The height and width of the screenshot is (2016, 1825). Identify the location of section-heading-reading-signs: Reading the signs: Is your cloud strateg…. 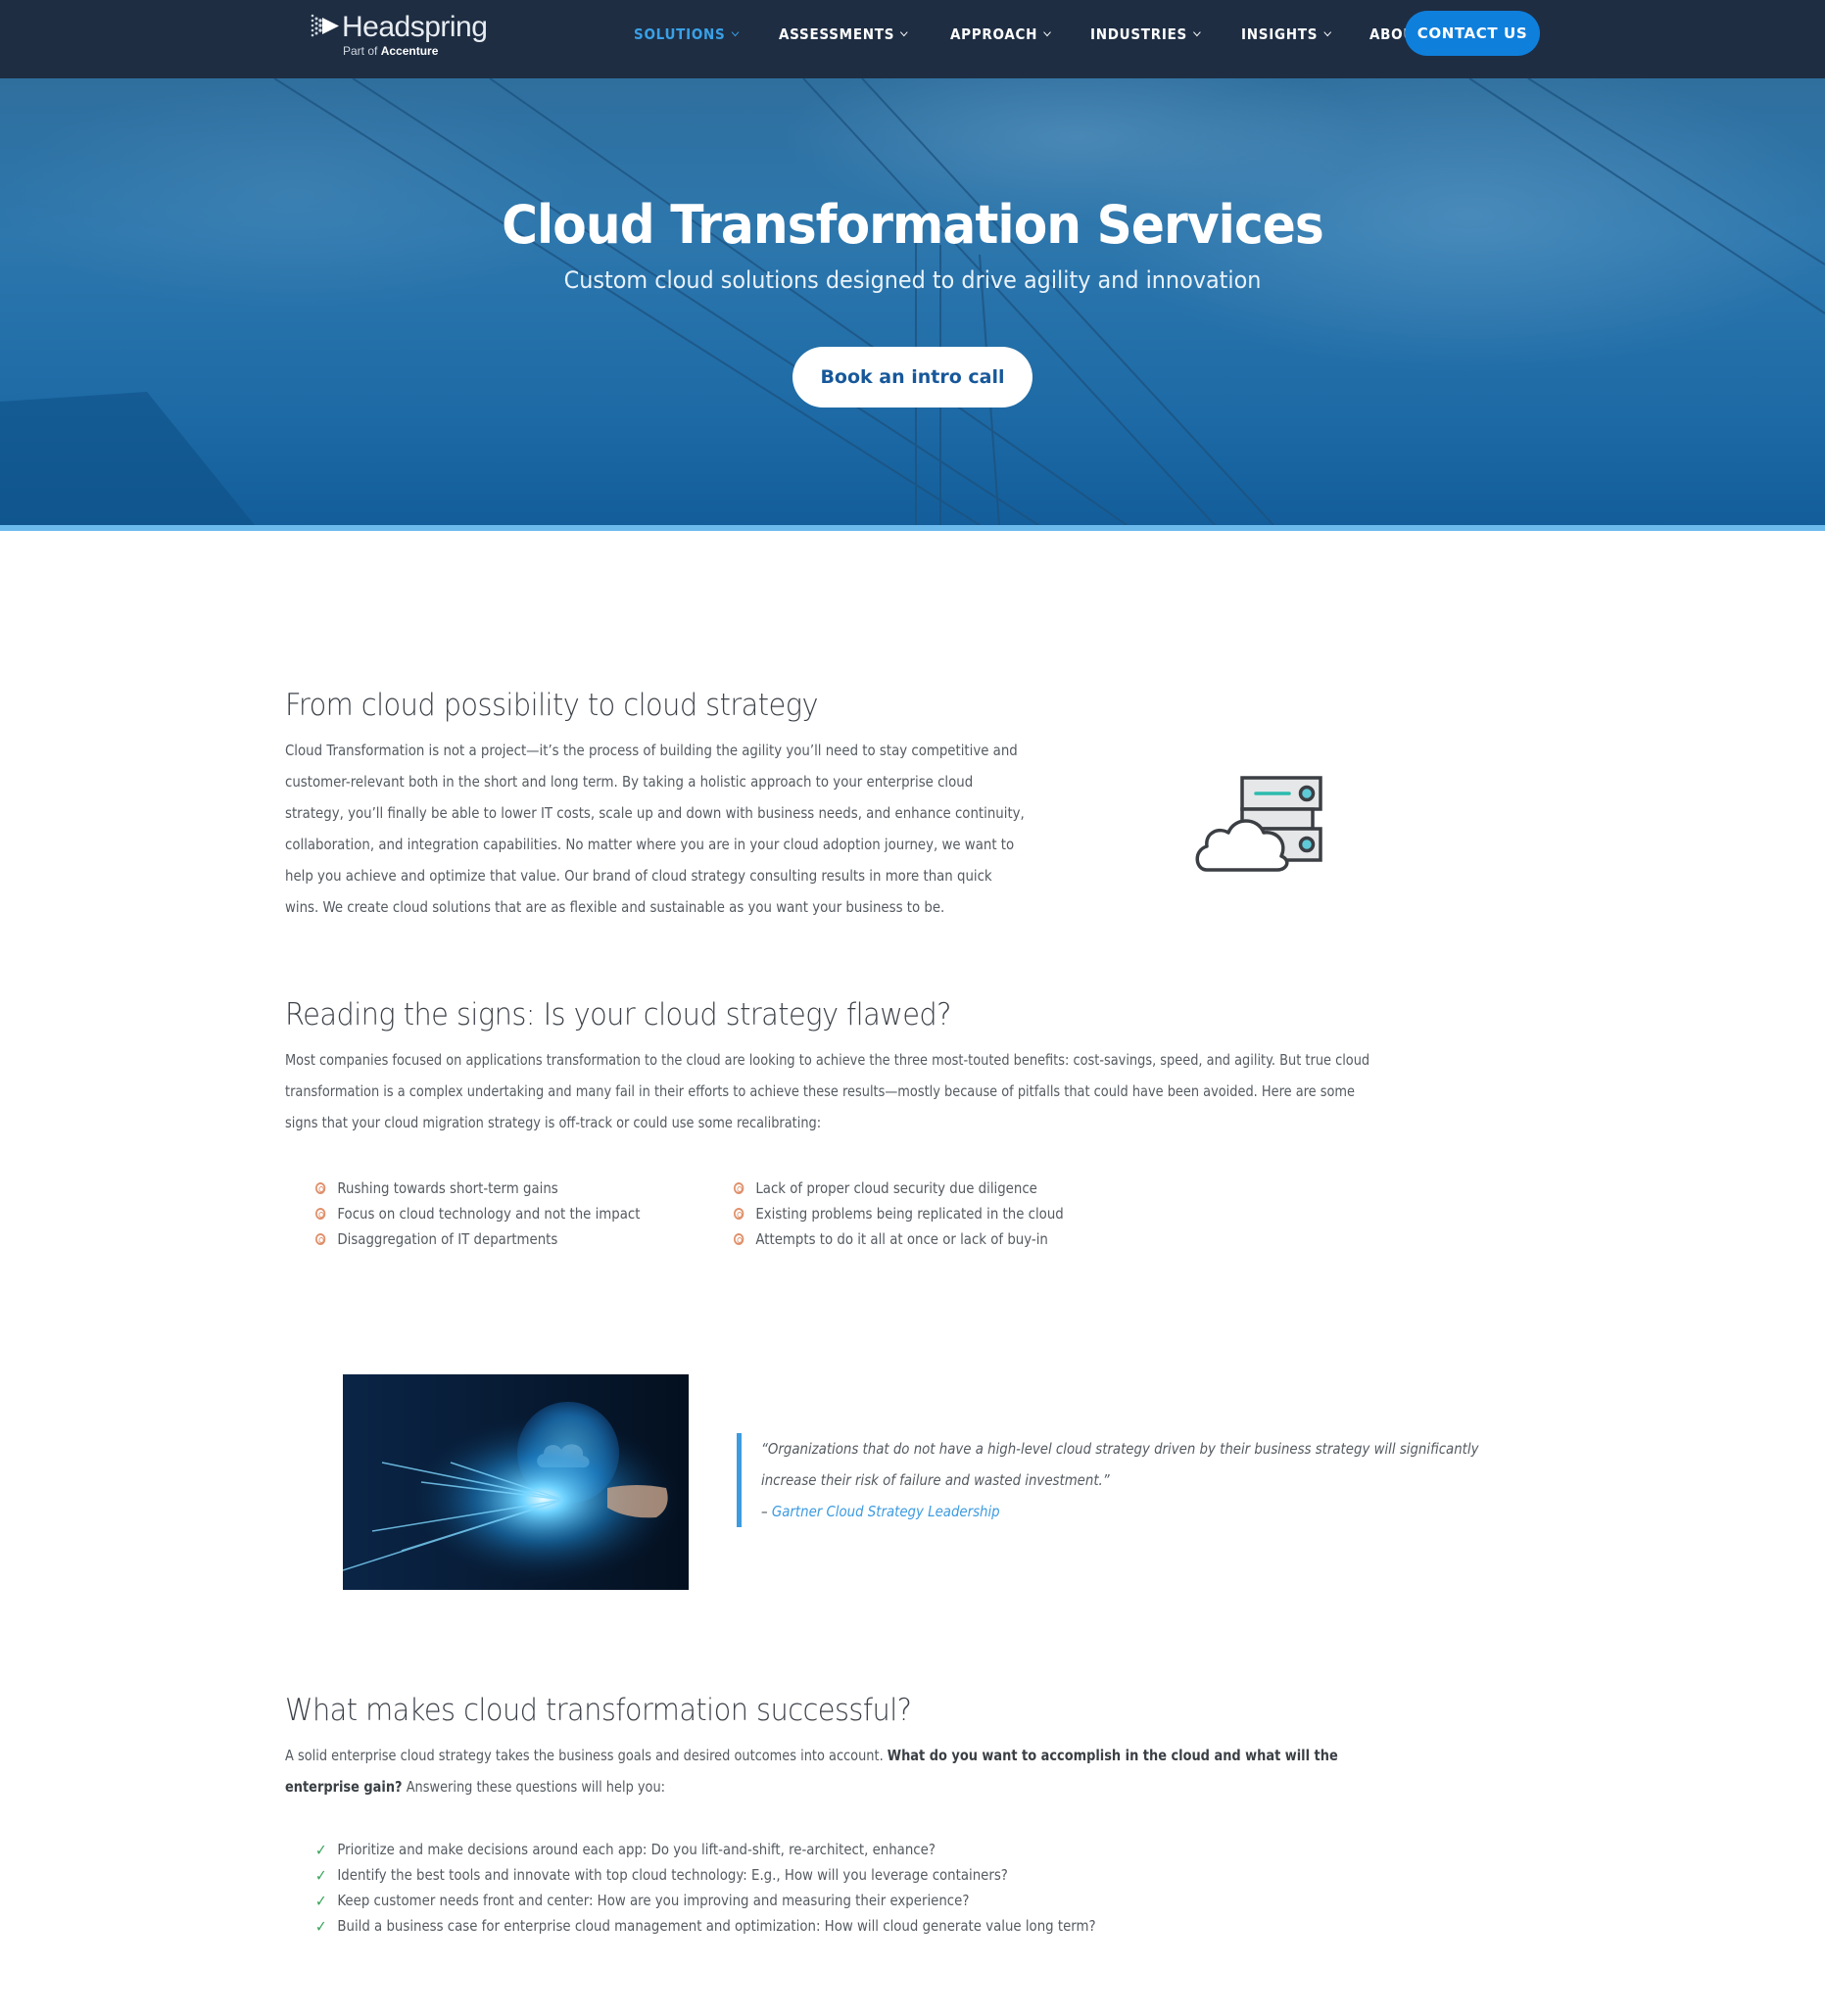
(618, 1014).